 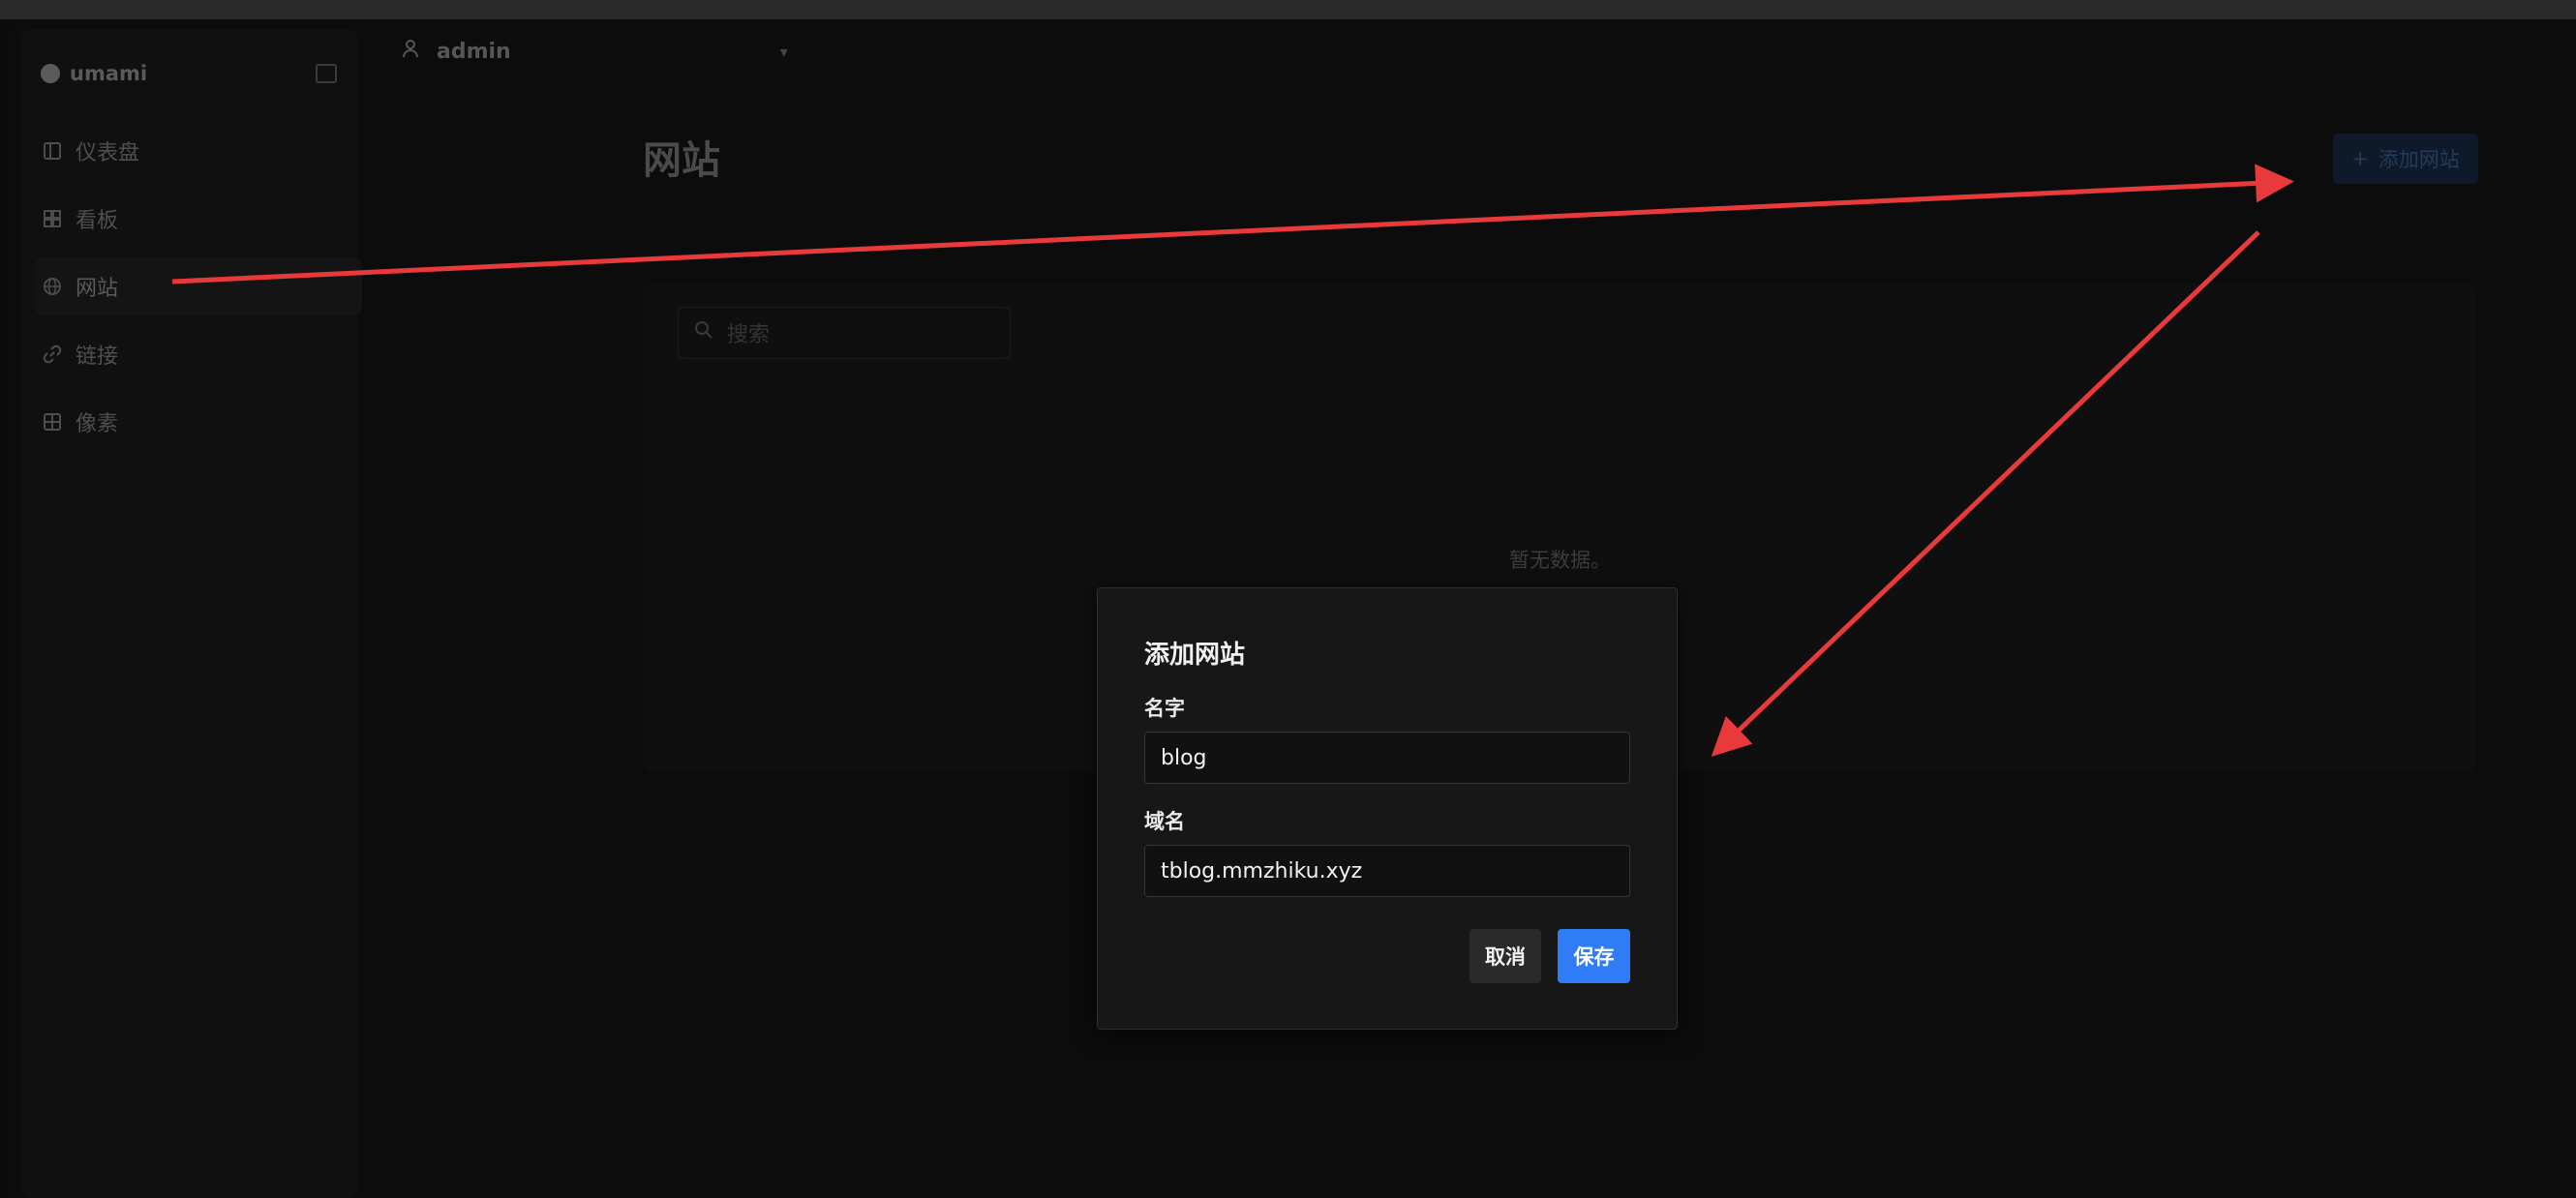 What do you see at coordinates (1506, 956) in the screenshot?
I see `cancel-button: 取消` at bounding box center [1506, 956].